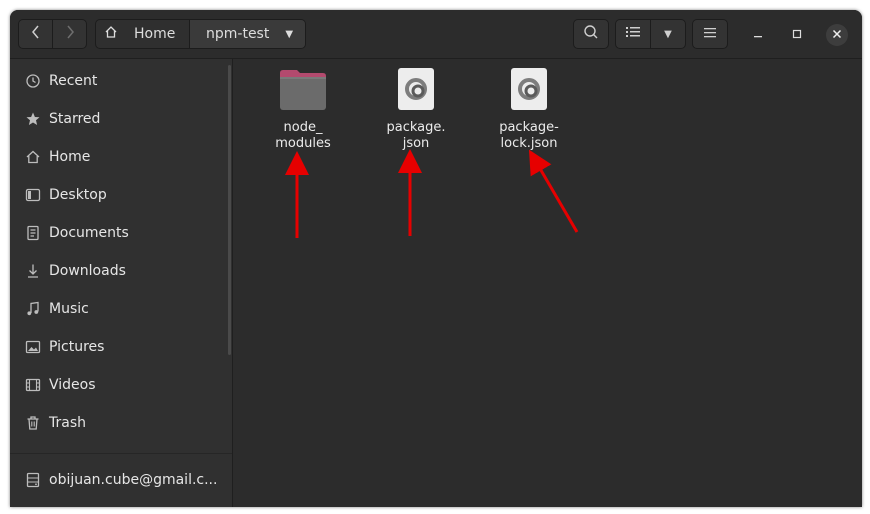 The image size is (870, 514). Describe the element at coordinates (416, 135) in the screenshot. I see `file-name: package. json` at that location.